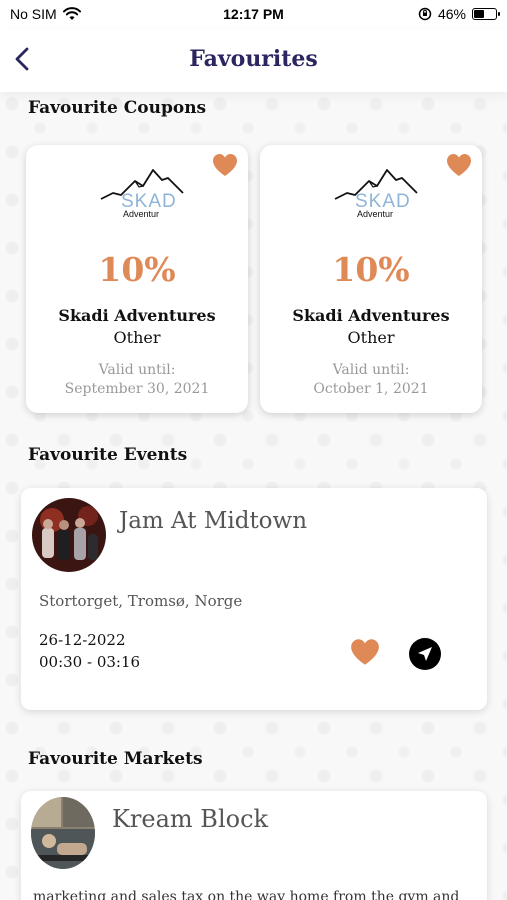  Describe the element at coordinates (117, 108) in the screenshot. I see `section-title-coupons: Favourite Coupons` at that location.